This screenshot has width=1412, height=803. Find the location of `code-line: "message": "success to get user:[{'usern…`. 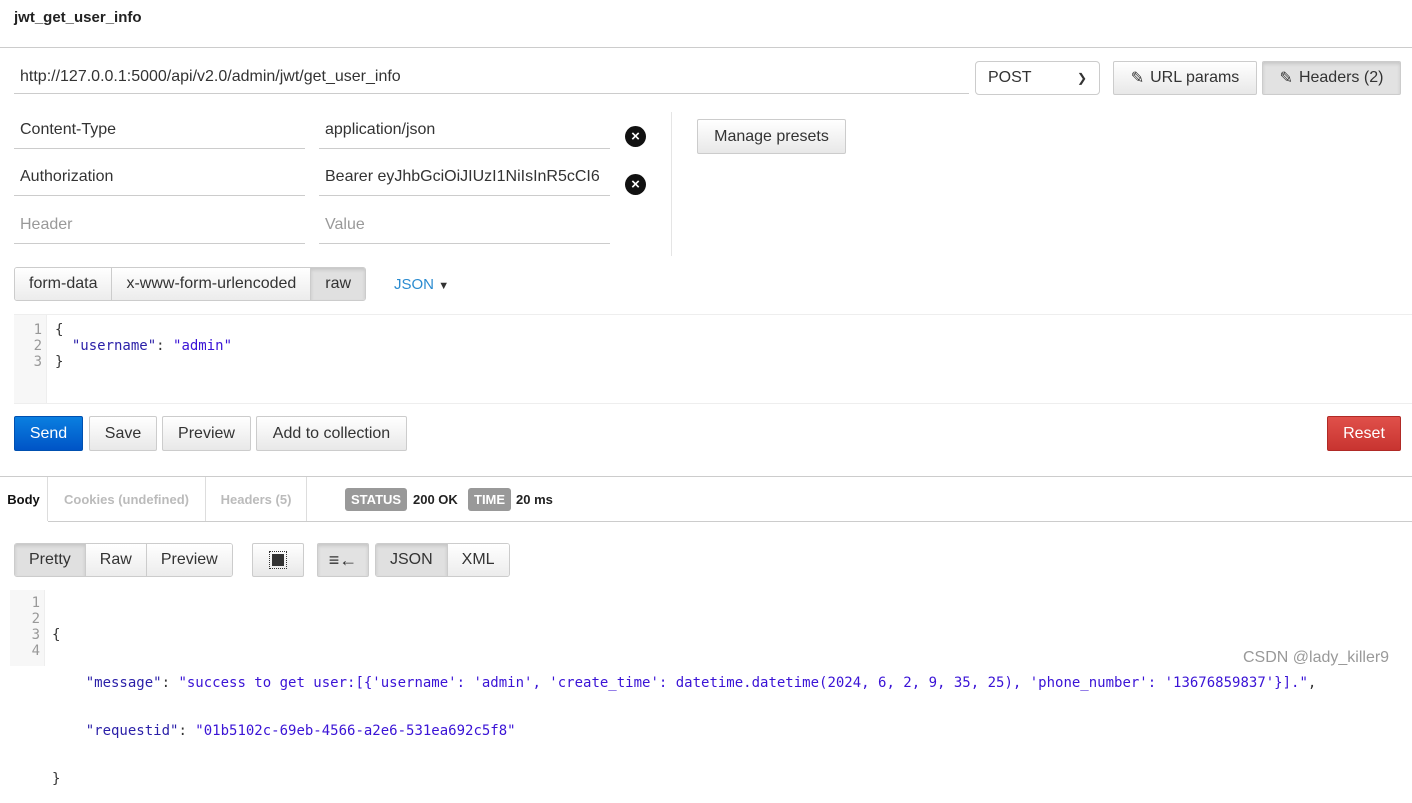

code-line: "message": "success to get user:[{'usern… is located at coordinates (701, 683).